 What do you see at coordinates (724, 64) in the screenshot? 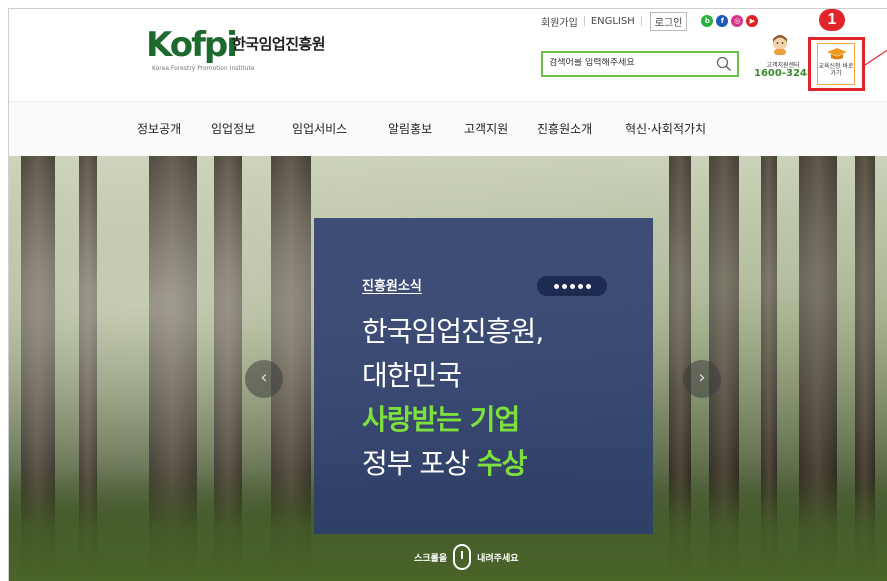
I see `search-icon` at bounding box center [724, 64].